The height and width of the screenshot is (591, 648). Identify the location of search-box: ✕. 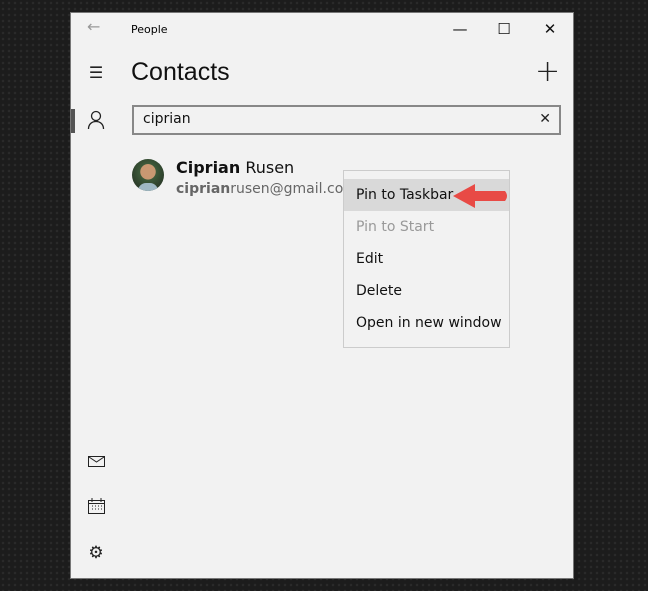
(346, 120).